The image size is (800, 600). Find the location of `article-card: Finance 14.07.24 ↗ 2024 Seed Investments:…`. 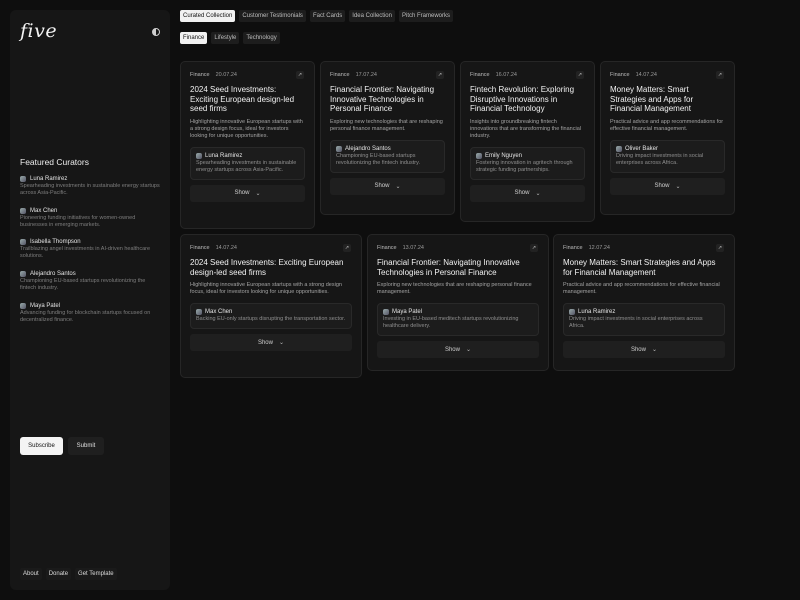

article-card: Finance 14.07.24 ↗ 2024 Seed Investments:… is located at coordinates (271, 306).